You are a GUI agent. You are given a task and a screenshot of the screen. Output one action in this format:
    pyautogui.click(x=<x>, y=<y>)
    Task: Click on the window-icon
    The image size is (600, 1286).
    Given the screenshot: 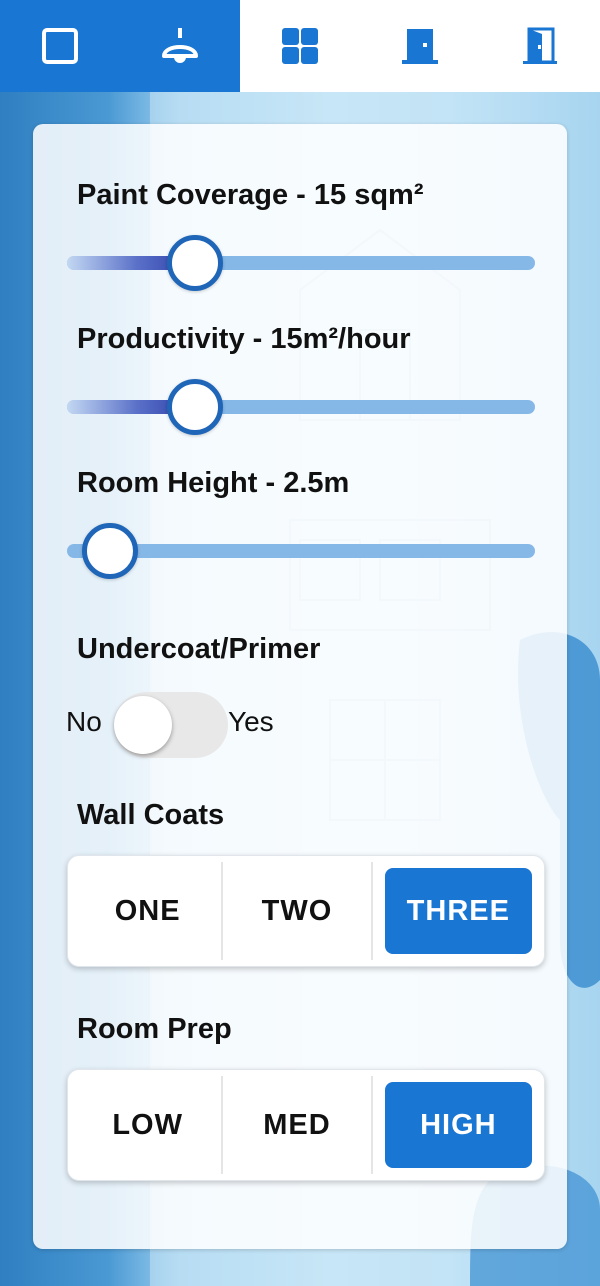 What is the action you would take?
    pyautogui.click(x=300, y=46)
    